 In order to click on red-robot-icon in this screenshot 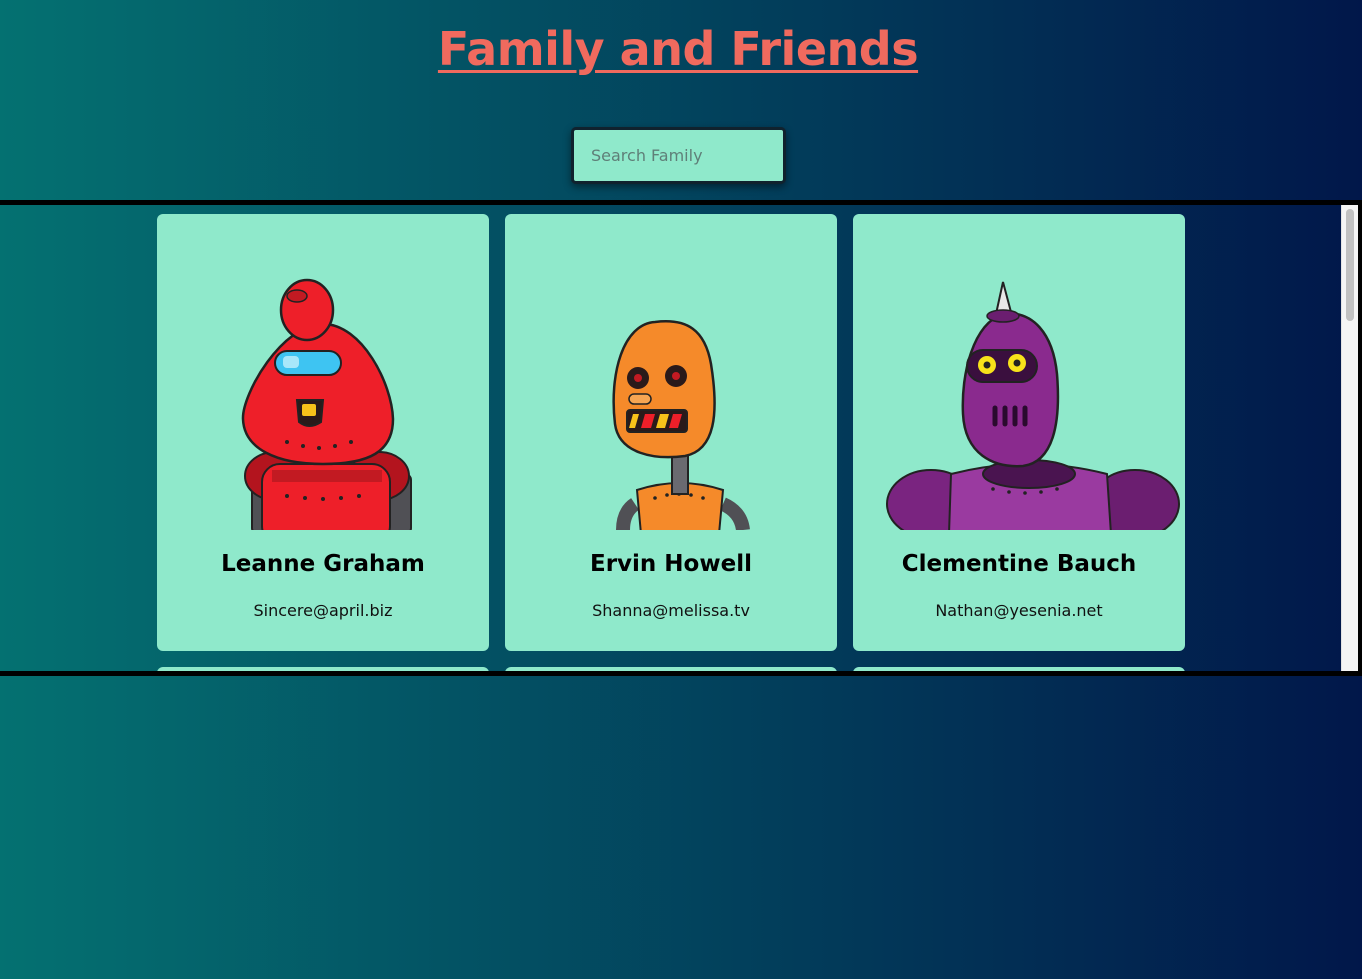, I will do `click(323, 397)`.